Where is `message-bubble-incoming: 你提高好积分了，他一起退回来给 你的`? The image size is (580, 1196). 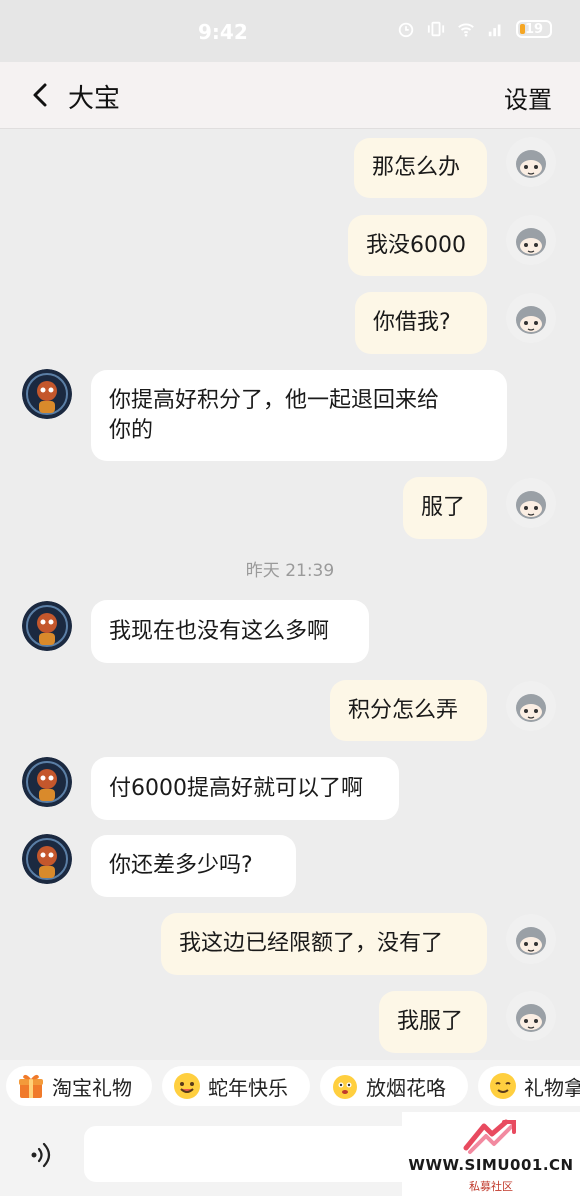
message-bubble-incoming: 你提高好积分了，他一起退回来给 你的 is located at coordinates (299, 415).